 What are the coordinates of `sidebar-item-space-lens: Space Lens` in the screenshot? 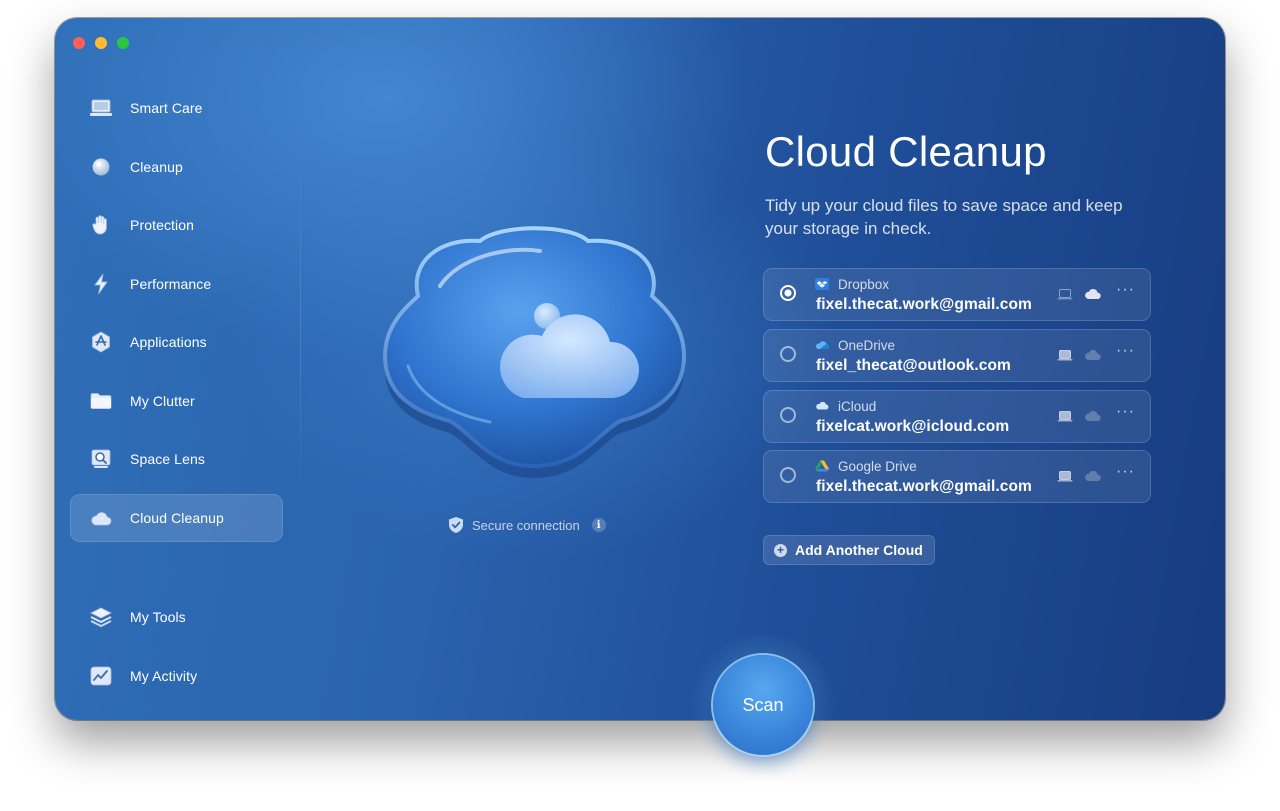 It's located at (176, 459).